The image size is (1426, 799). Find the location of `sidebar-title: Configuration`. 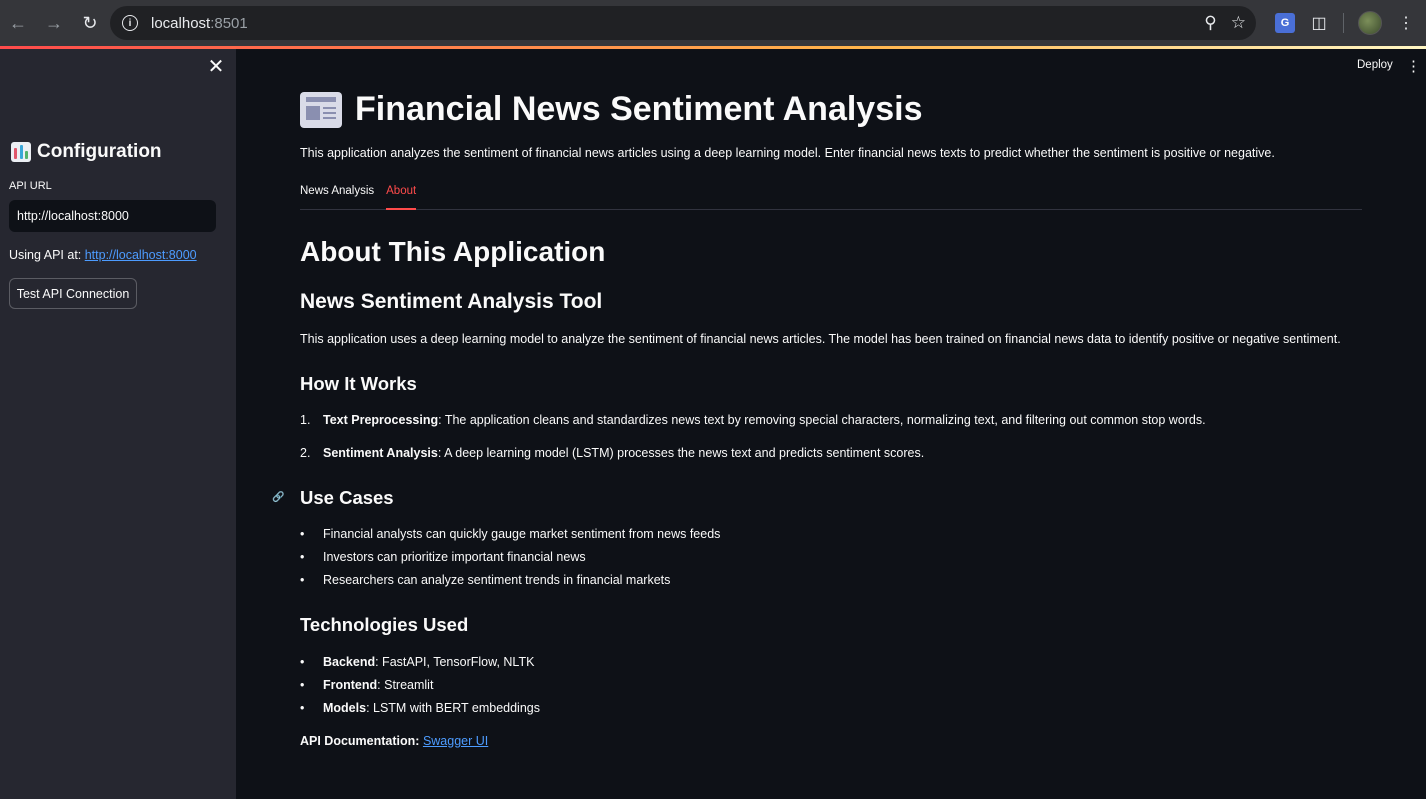

sidebar-title: Configuration is located at coordinates (86, 152).